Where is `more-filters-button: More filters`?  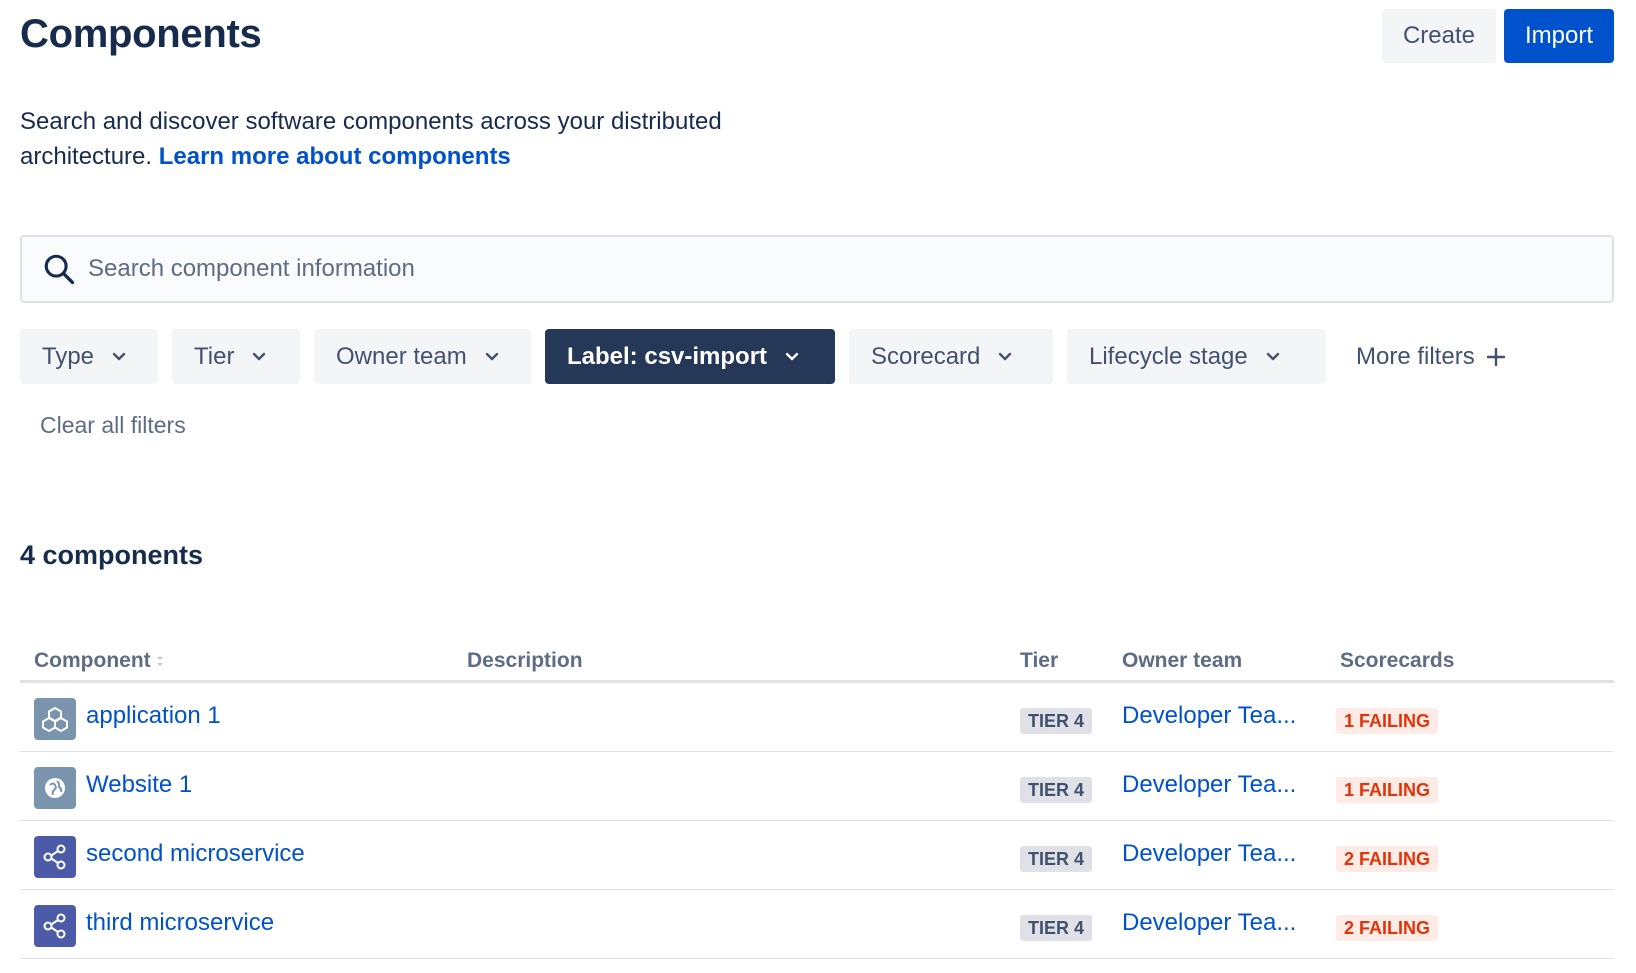
more-filters-button: More filters is located at coordinates (1431, 356).